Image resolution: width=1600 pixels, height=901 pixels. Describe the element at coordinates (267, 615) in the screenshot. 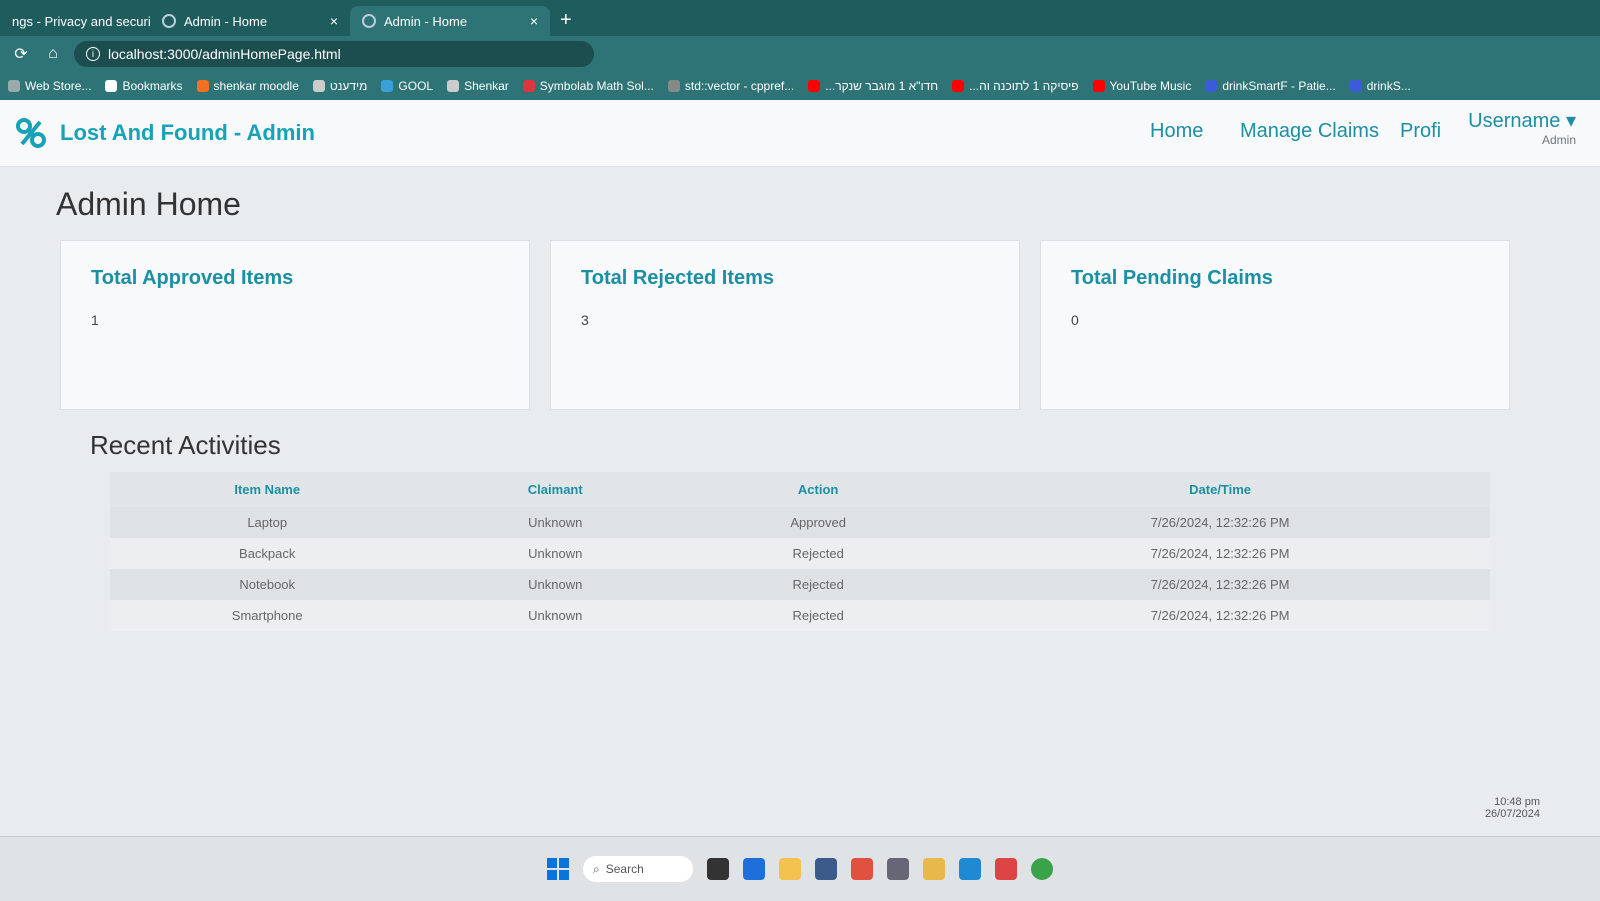

I see `cell-item: Smartphone` at that location.